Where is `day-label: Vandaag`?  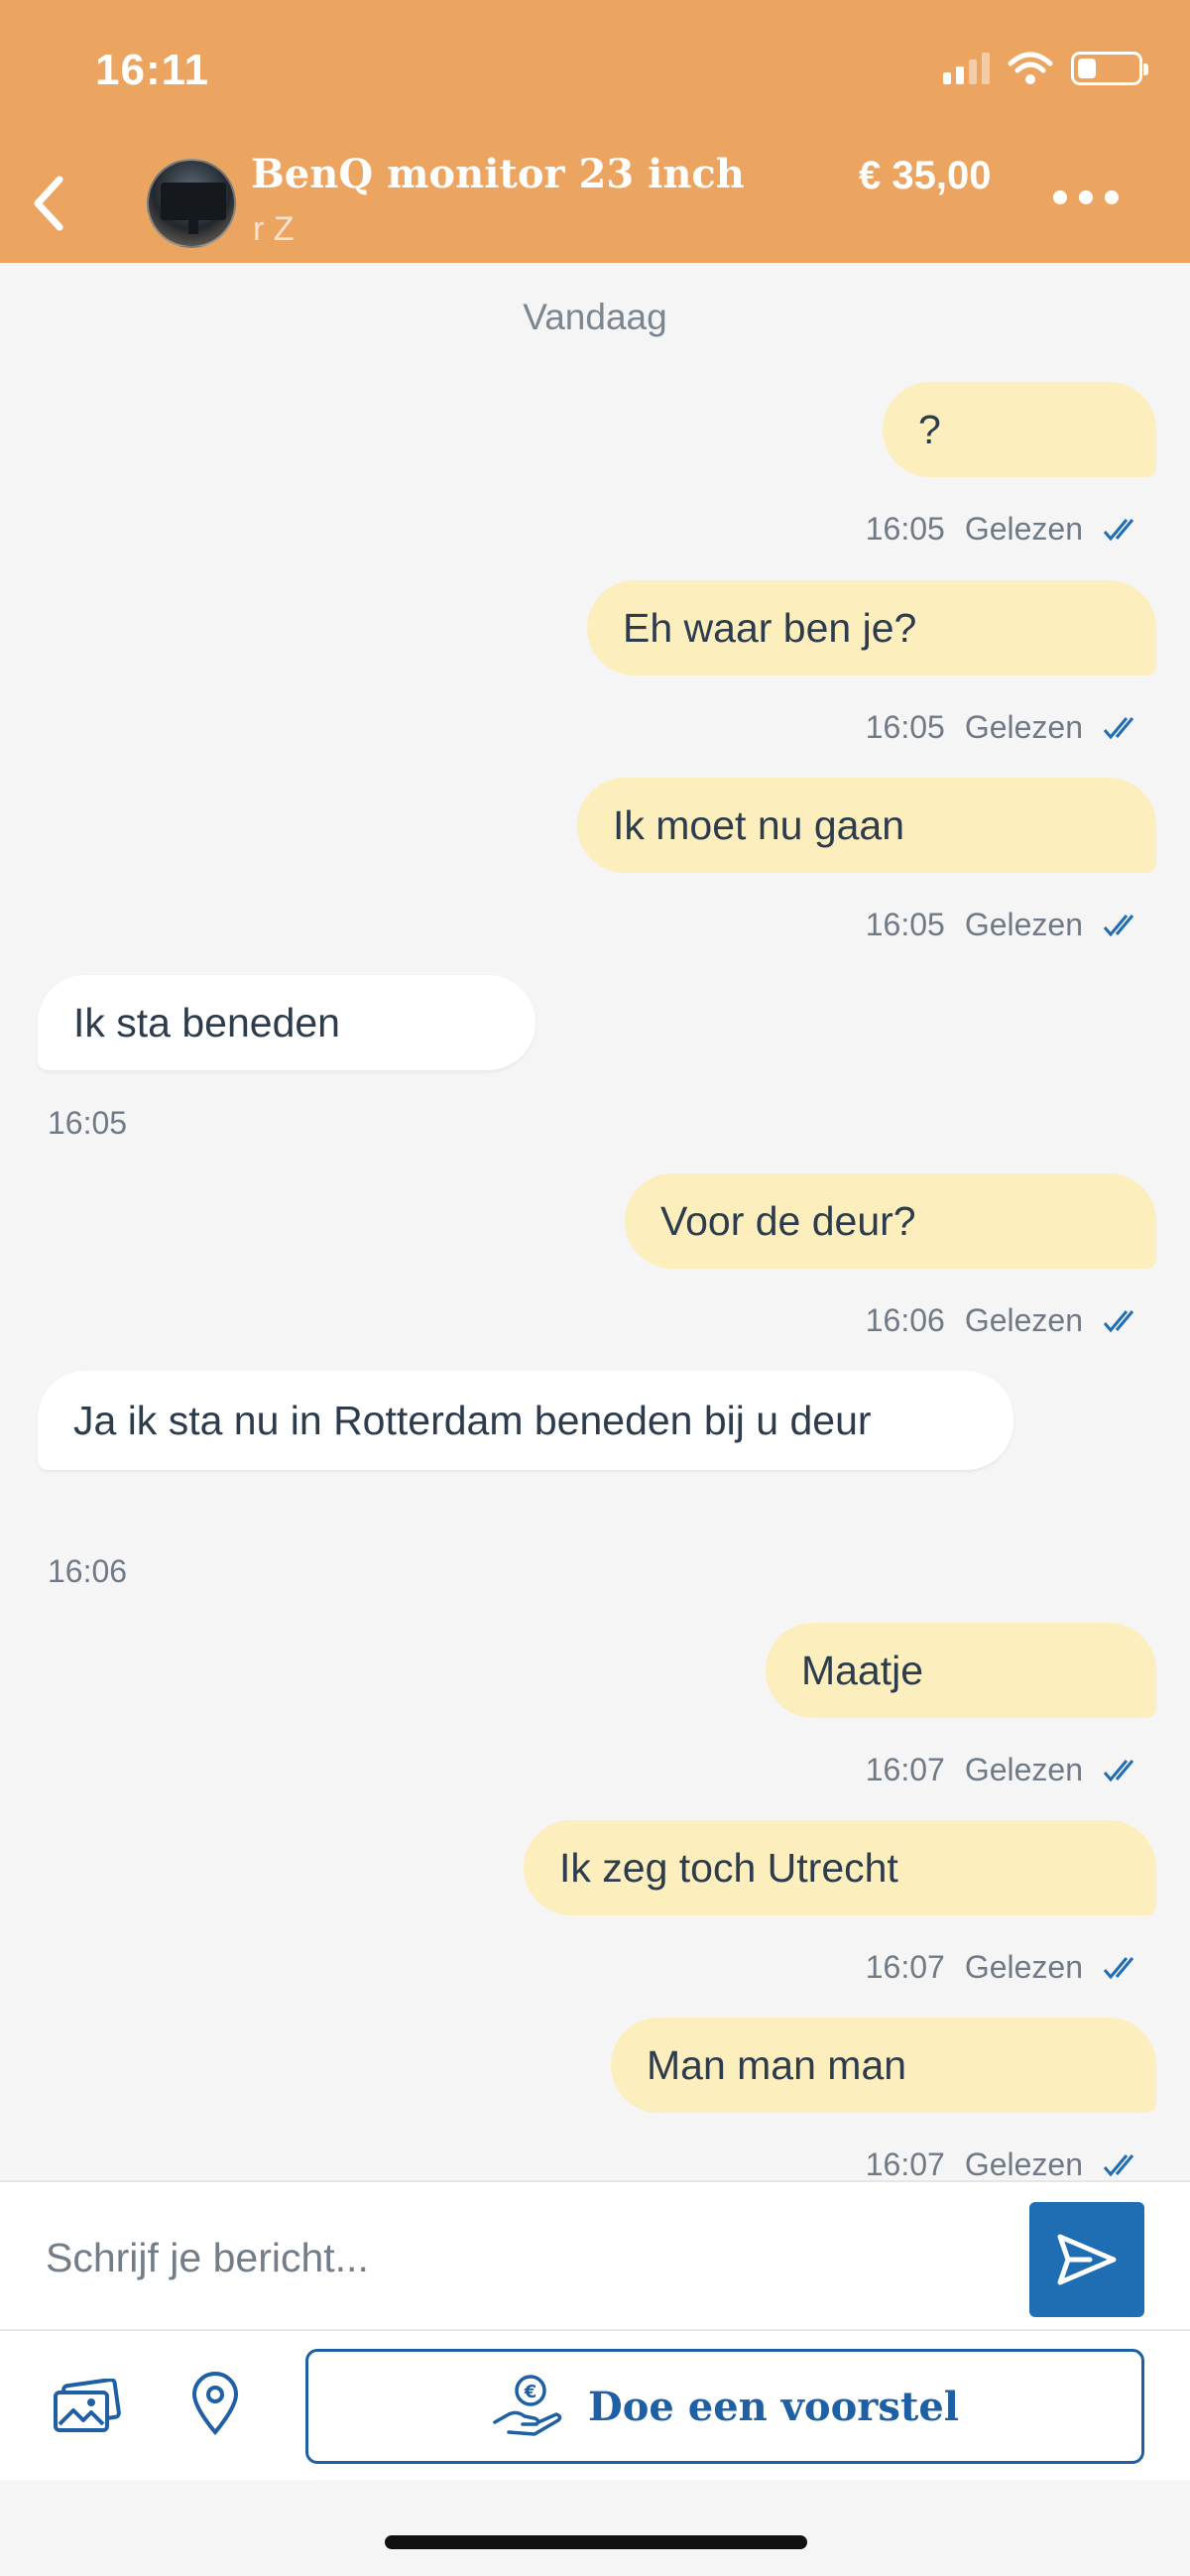
day-label: Vandaag is located at coordinates (595, 317).